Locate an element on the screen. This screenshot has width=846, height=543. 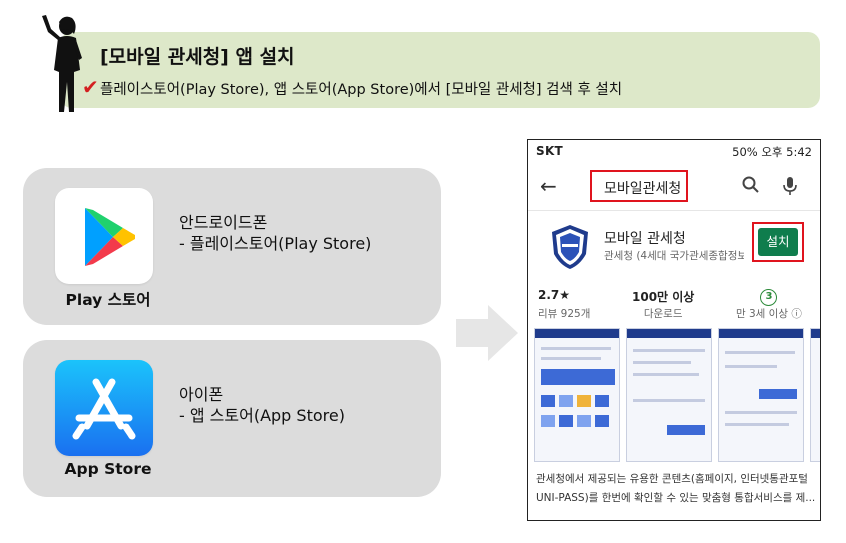
divider is located at coordinates (674, 210).